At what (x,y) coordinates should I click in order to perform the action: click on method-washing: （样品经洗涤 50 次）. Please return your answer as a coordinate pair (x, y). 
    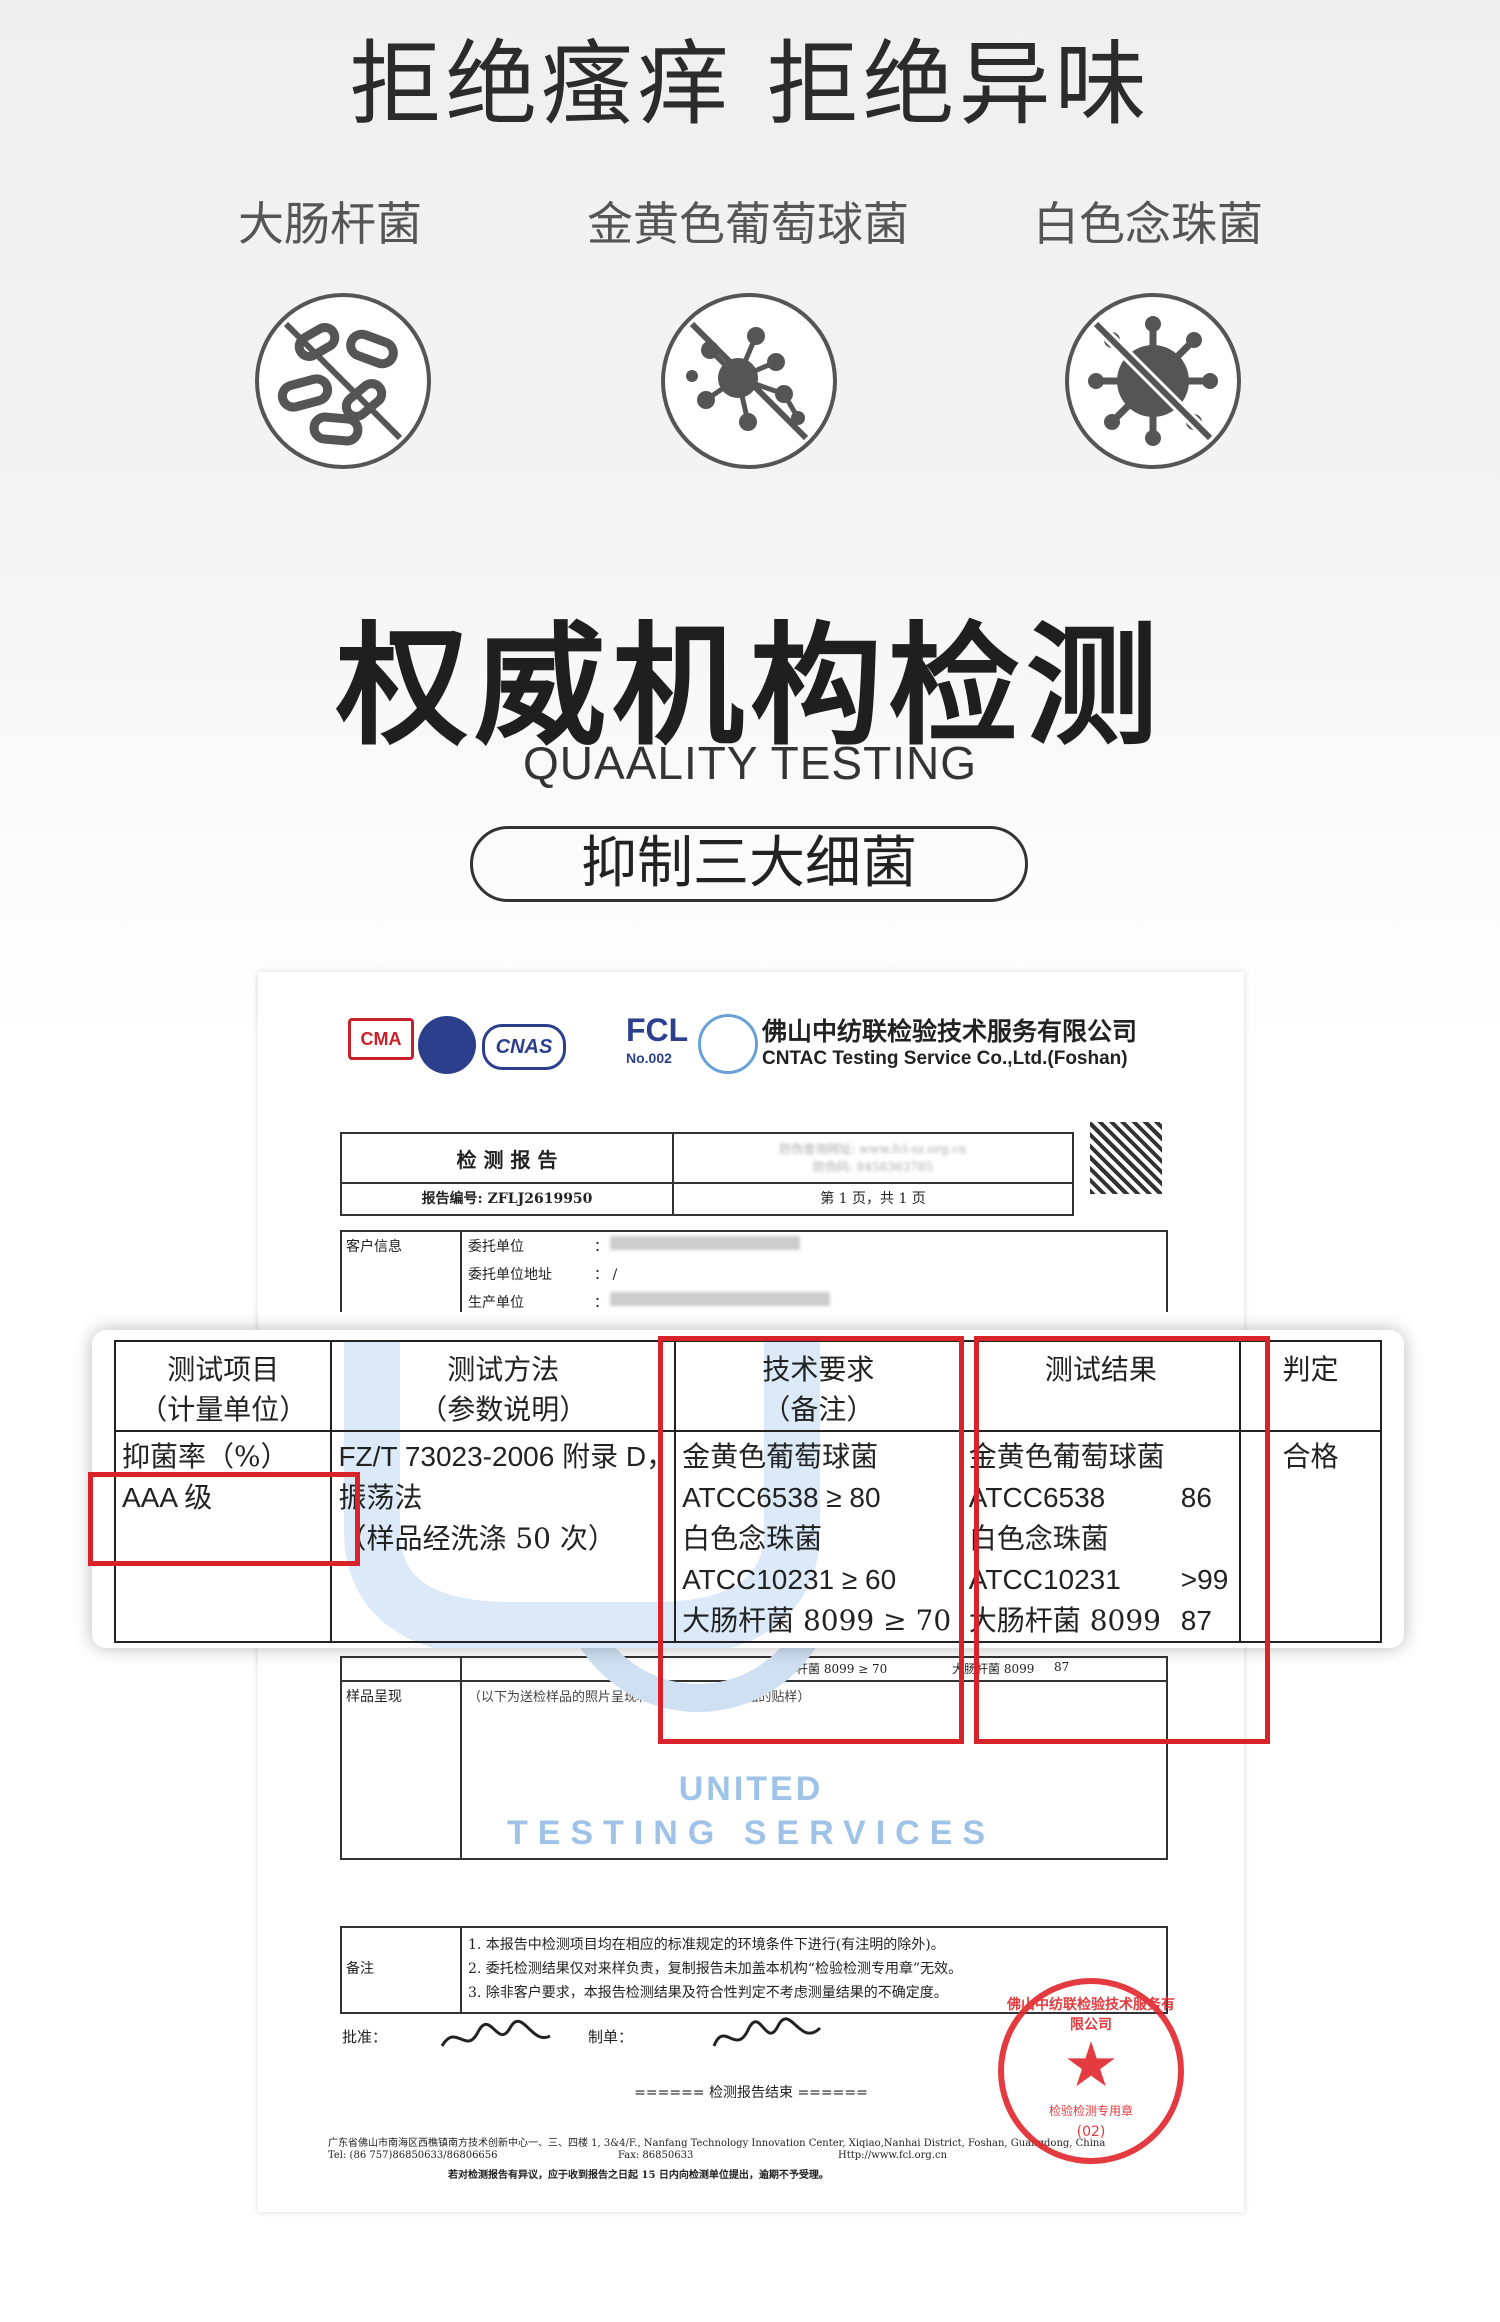
    Looking at the image, I should click on (477, 1538).